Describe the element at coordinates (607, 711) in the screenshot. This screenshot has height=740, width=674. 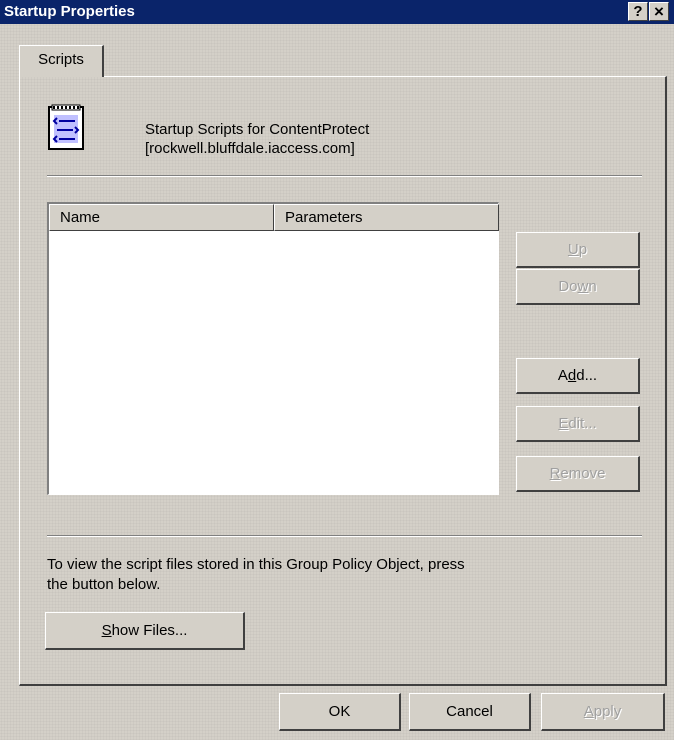
I see `apply-label-rest: pply` at that location.